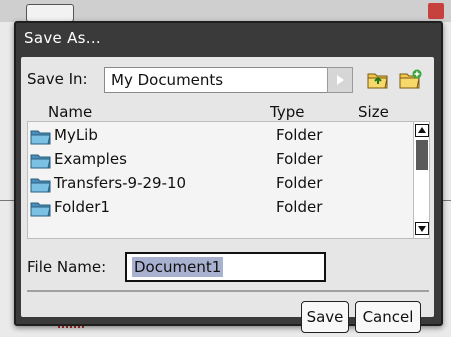 The image size is (451, 337). Describe the element at coordinates (287, 112) in the screenshot. I see `column-type: Type` at that location.